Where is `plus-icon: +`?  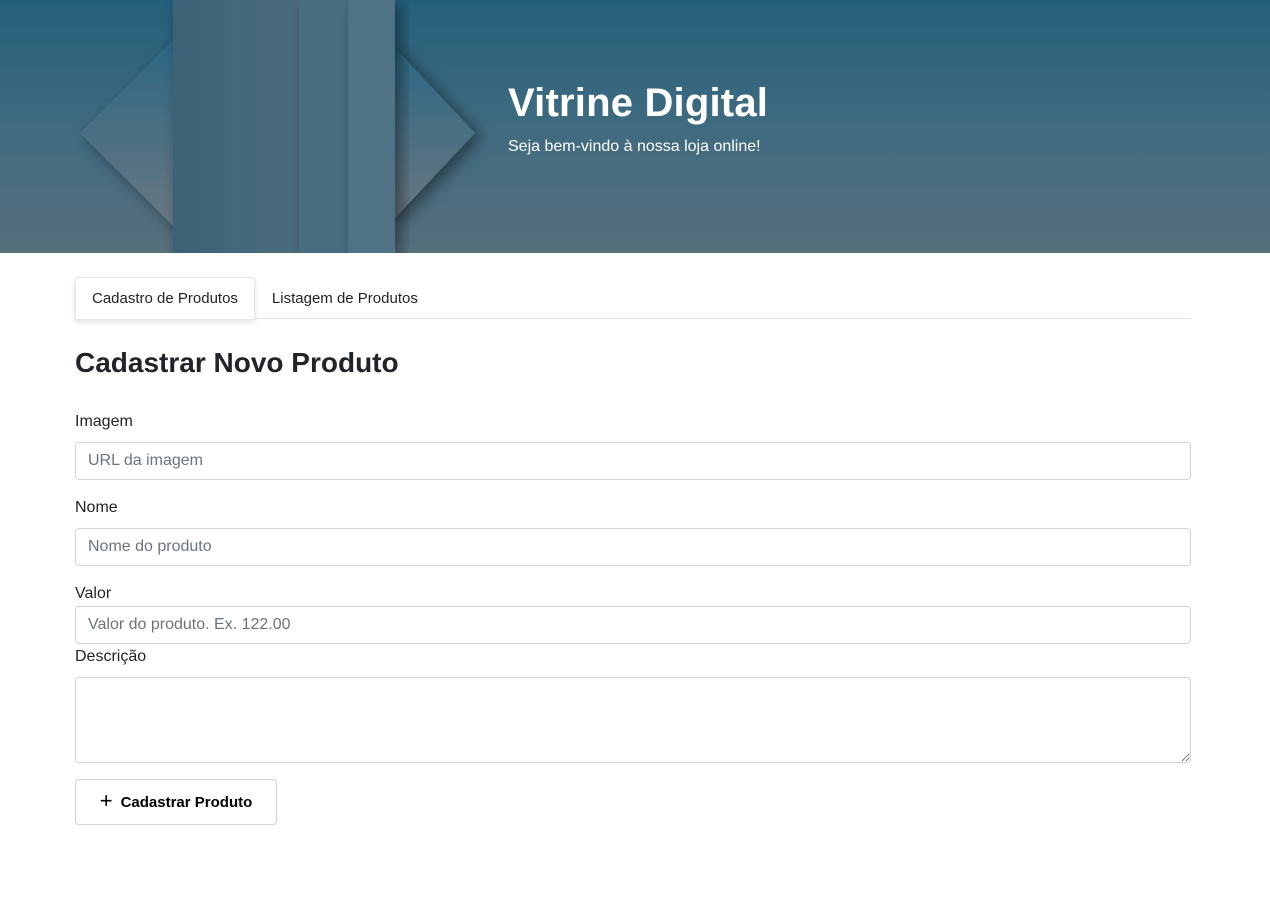
plus-icon: + is located at coordinates (106, 800).